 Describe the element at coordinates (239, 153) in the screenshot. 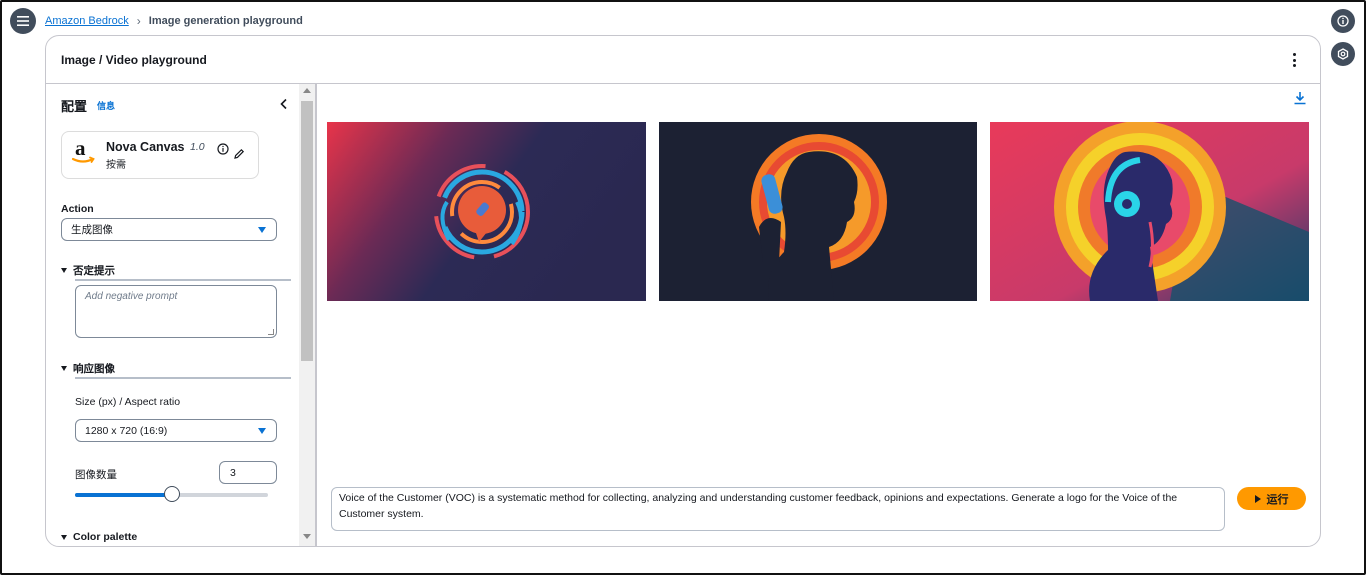

I see `edit-icon` at that location.